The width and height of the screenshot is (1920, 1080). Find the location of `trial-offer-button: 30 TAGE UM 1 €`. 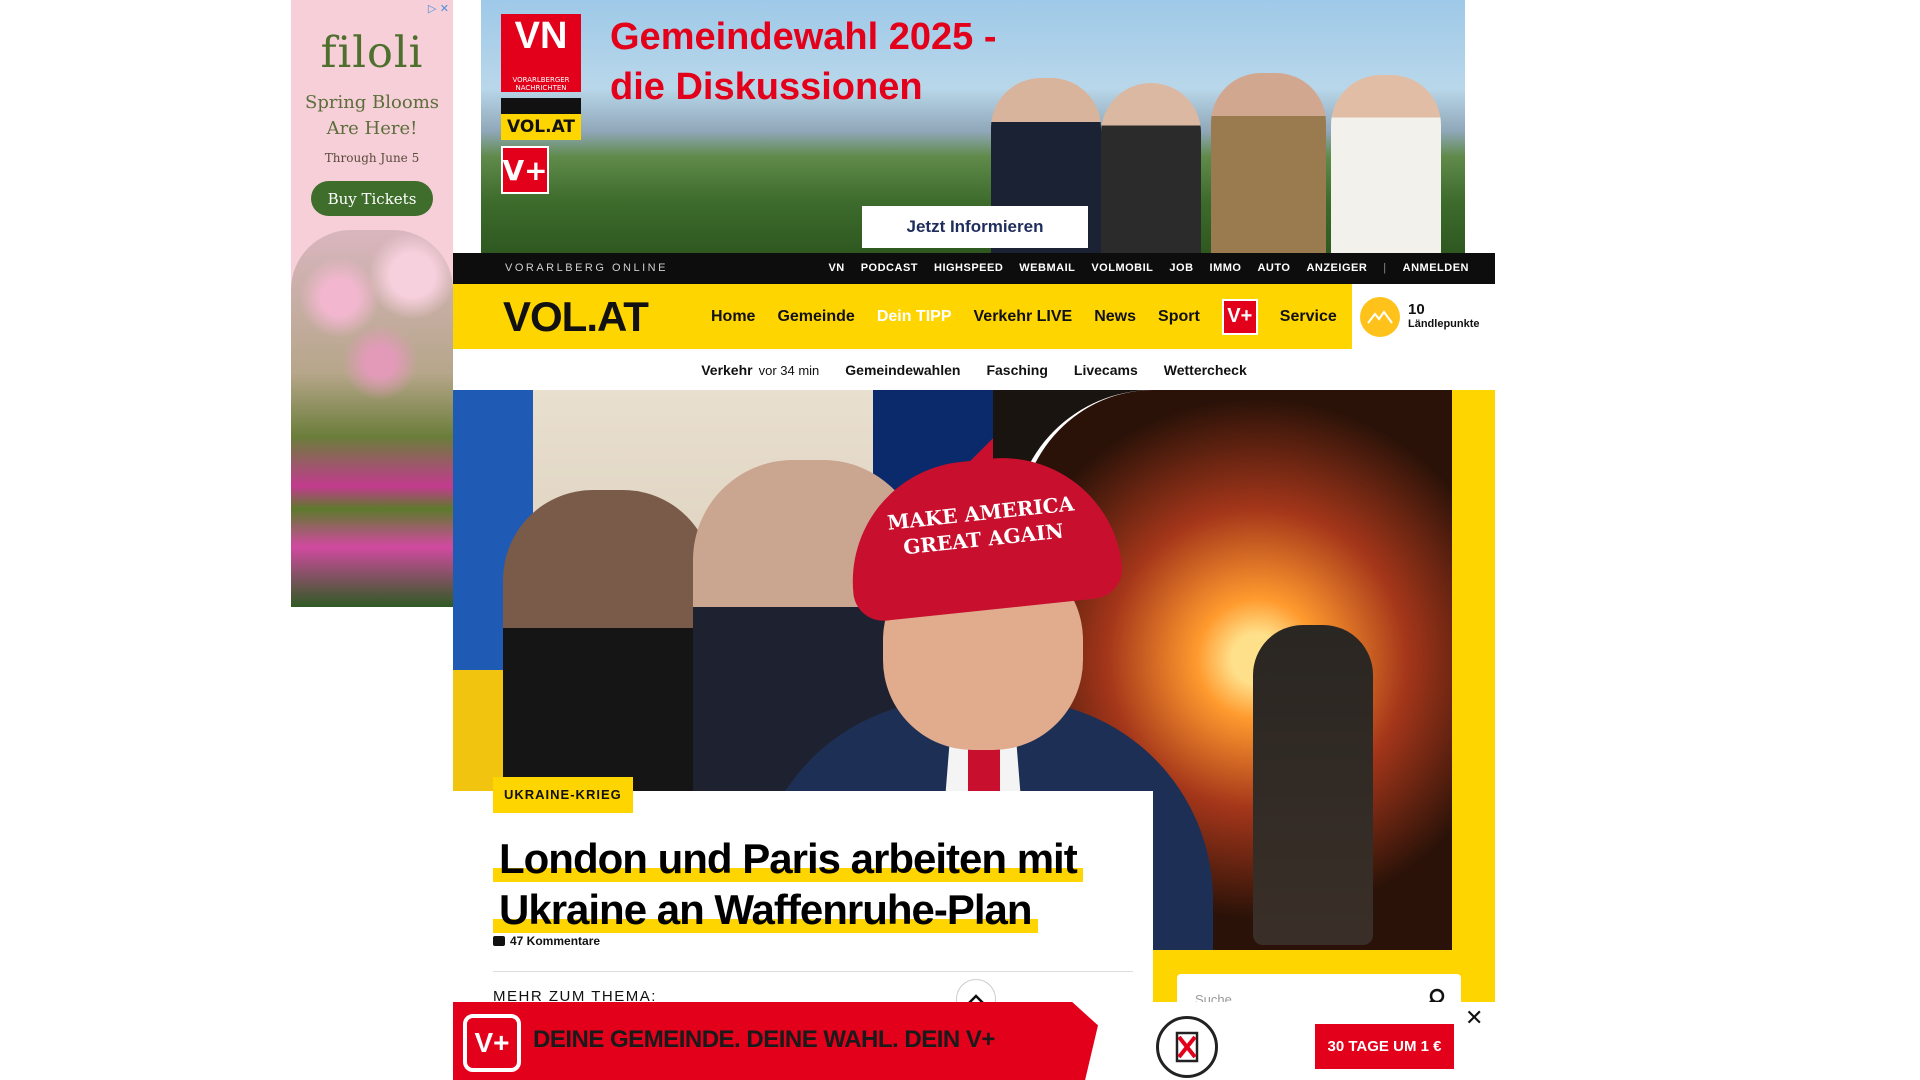

trial-offer-button: 30 TAGE UM 1 € is located at coordinates (1384, 1046).